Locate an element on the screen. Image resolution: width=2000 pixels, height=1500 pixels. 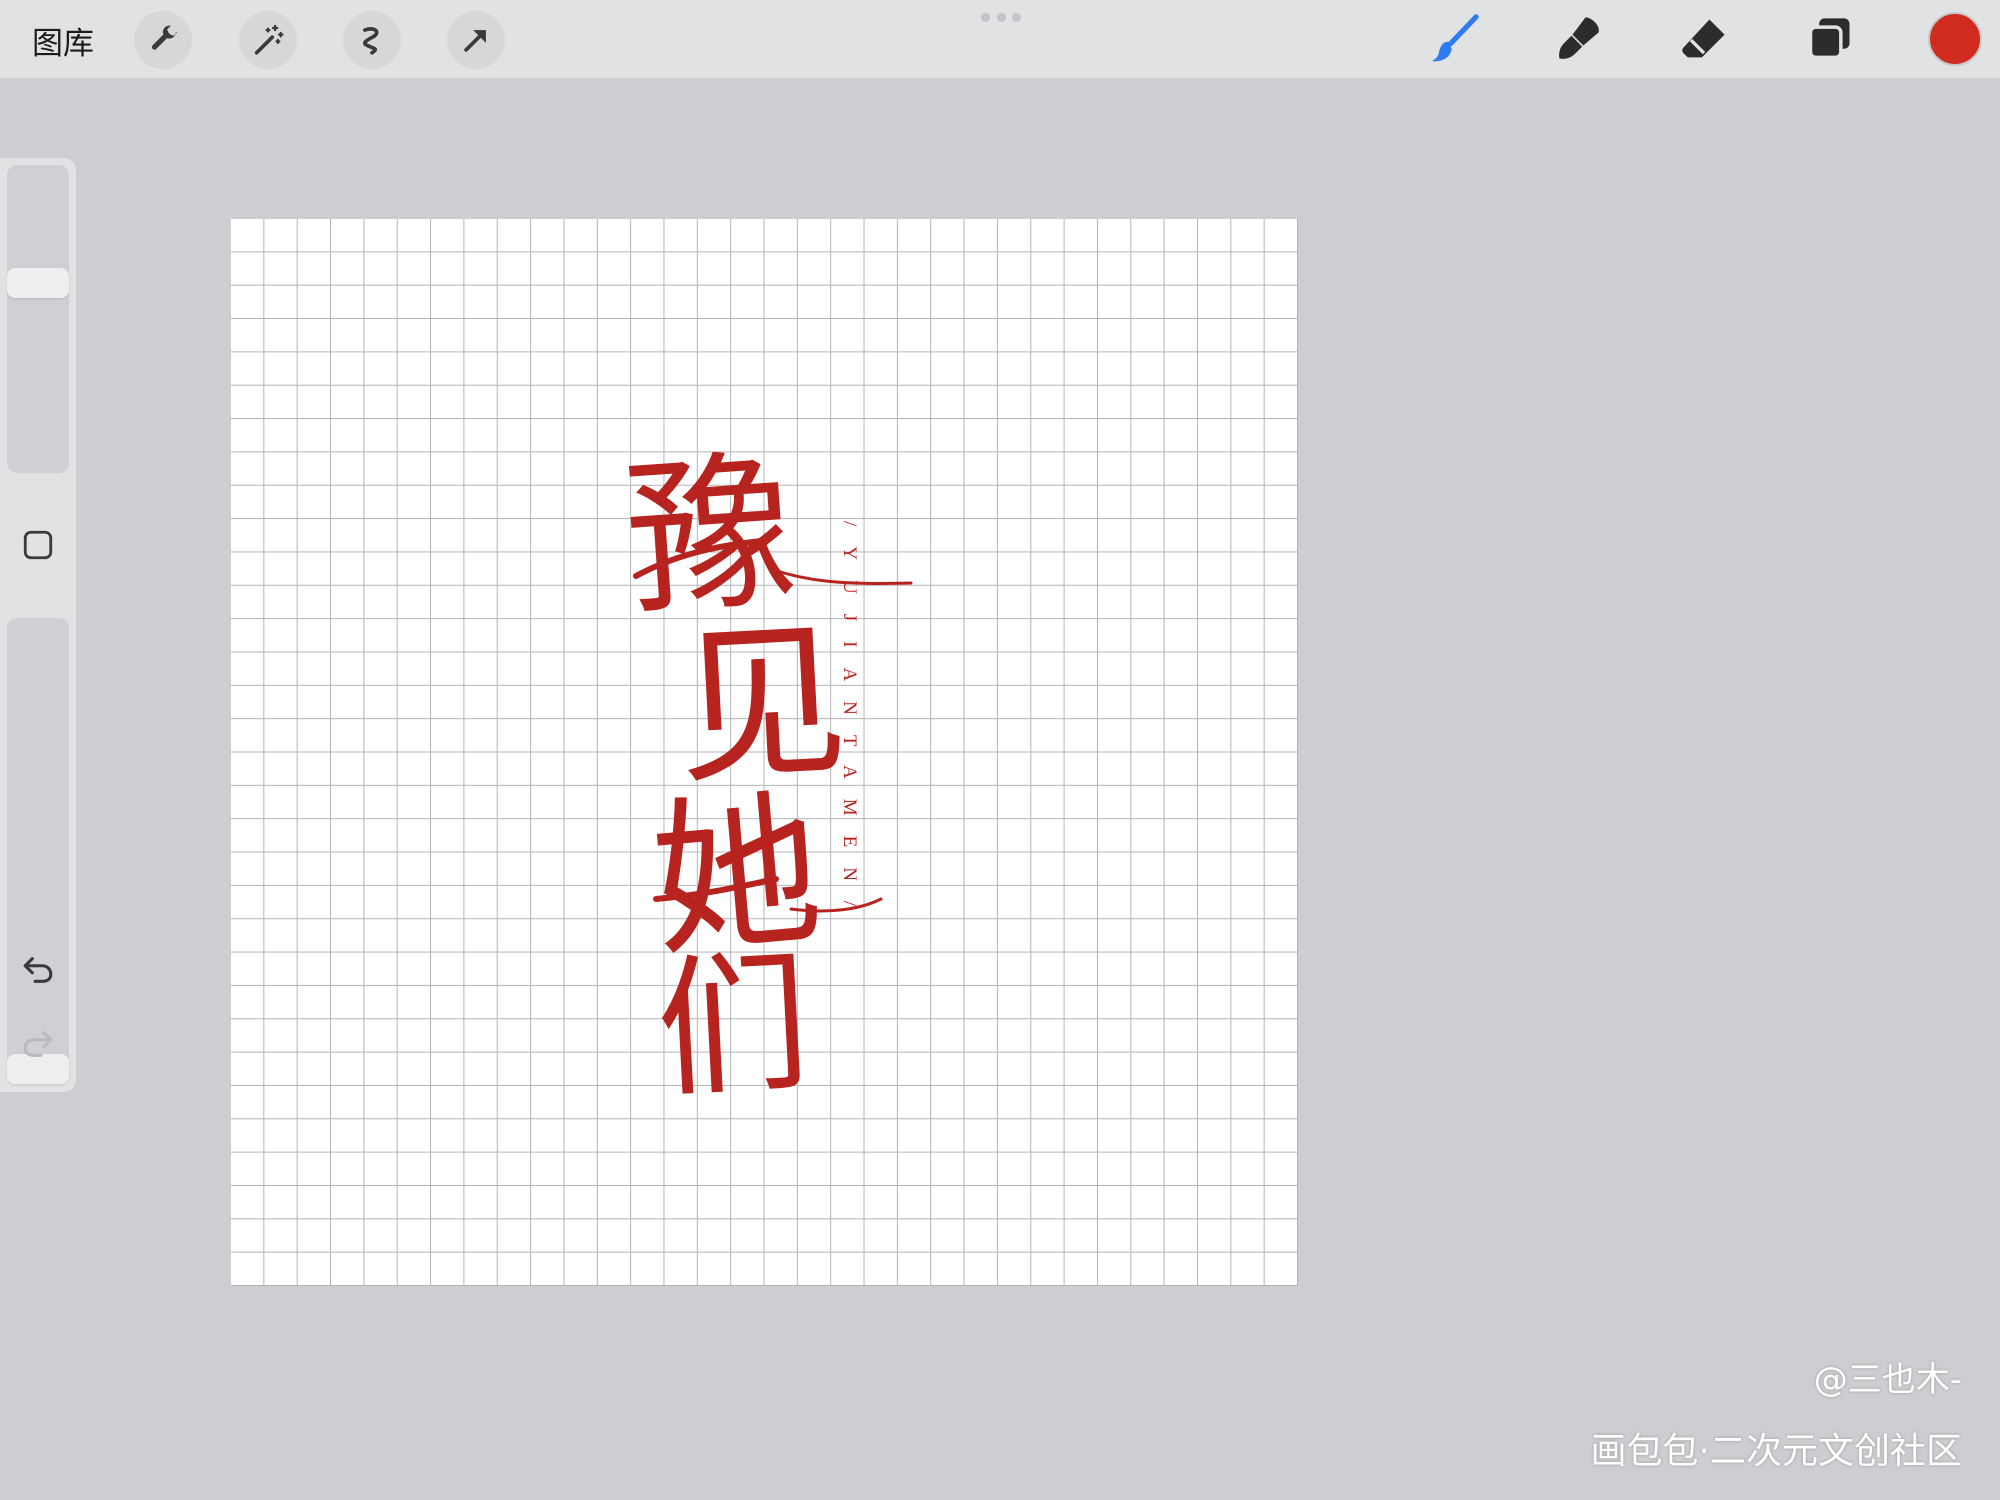
transform-arrow-icon is located at coordinates (475, 41).